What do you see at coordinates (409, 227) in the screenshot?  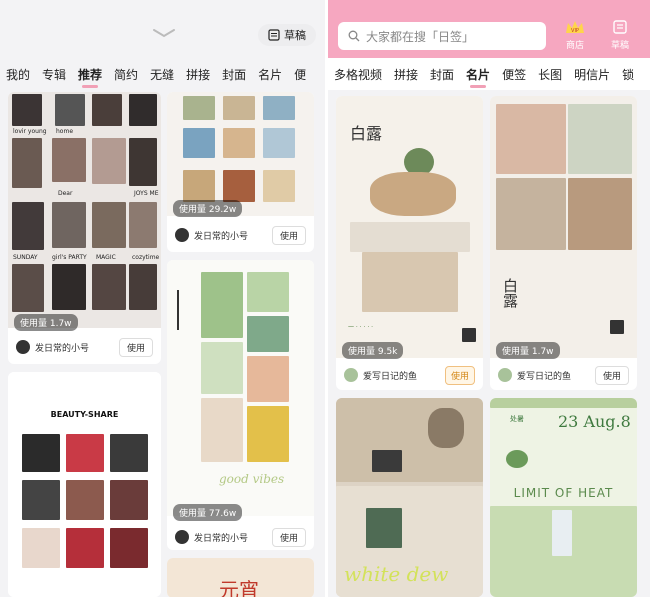 I see `template-preview: 白露 一 · · · · · 使用量 9.5k` at bounding box center [409, 227].